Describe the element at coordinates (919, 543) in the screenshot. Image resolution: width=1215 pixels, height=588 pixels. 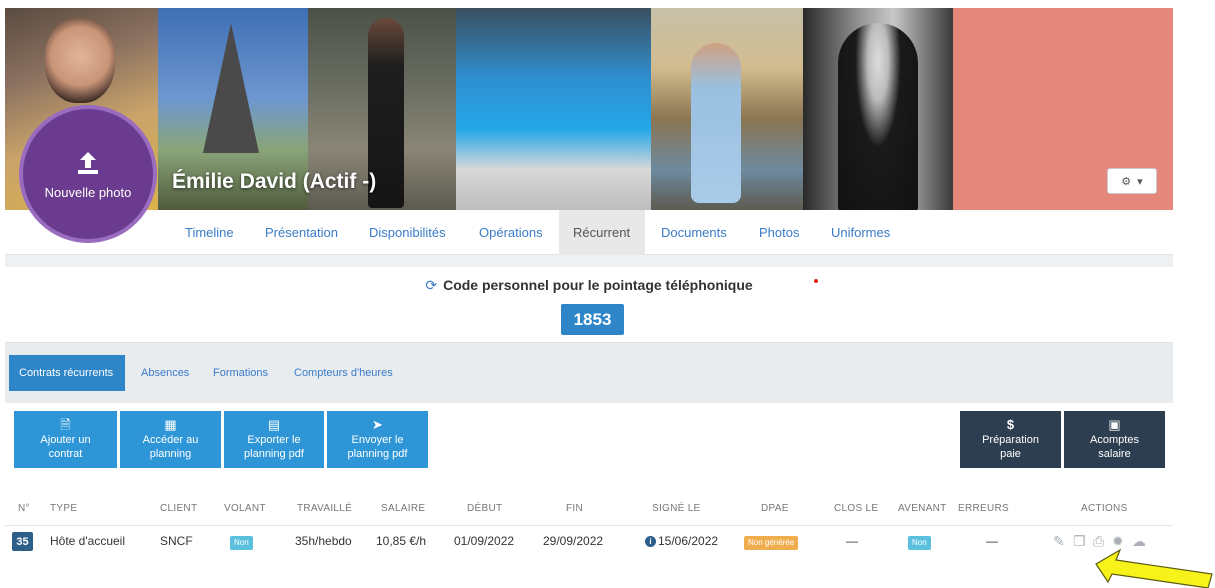
I see `cell-avenant-badge: Non` at that location.